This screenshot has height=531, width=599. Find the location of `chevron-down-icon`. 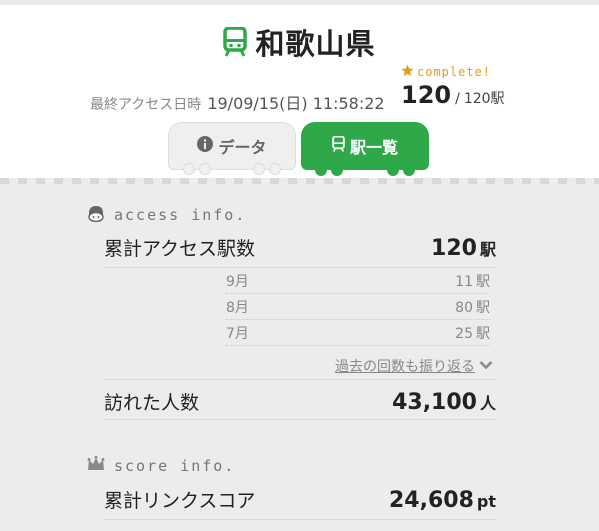

chevron-down-icon is located at coordinates (486, 366).